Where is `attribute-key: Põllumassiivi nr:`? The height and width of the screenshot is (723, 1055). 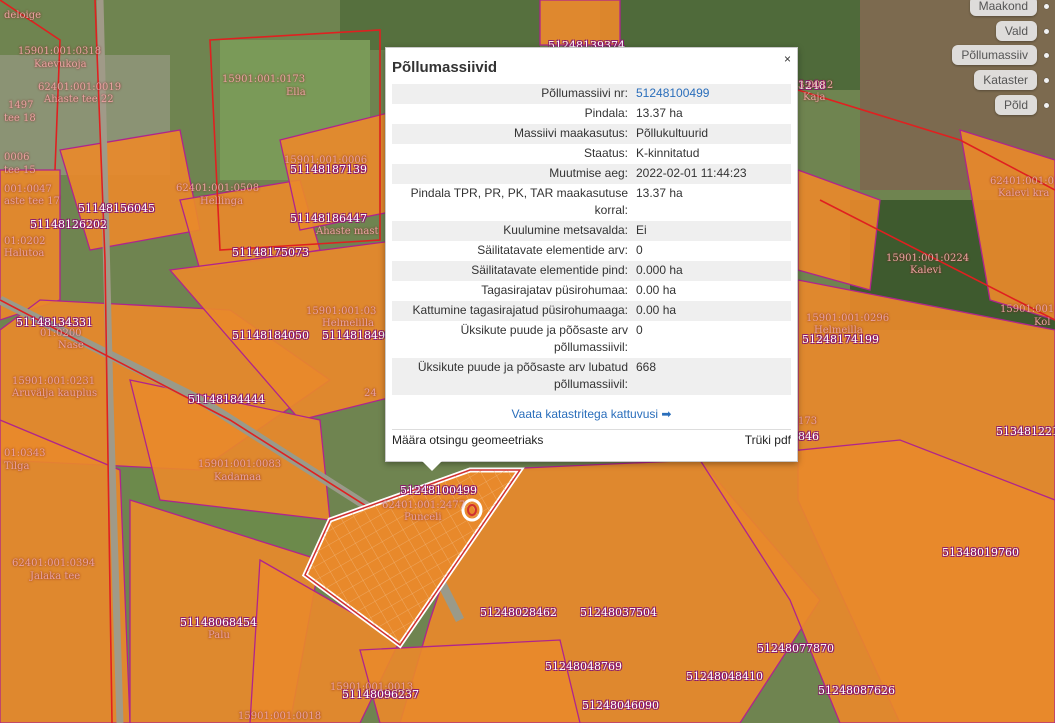 attribute-key: Põllumassiivi nr: is located at coordinates (512, 94).